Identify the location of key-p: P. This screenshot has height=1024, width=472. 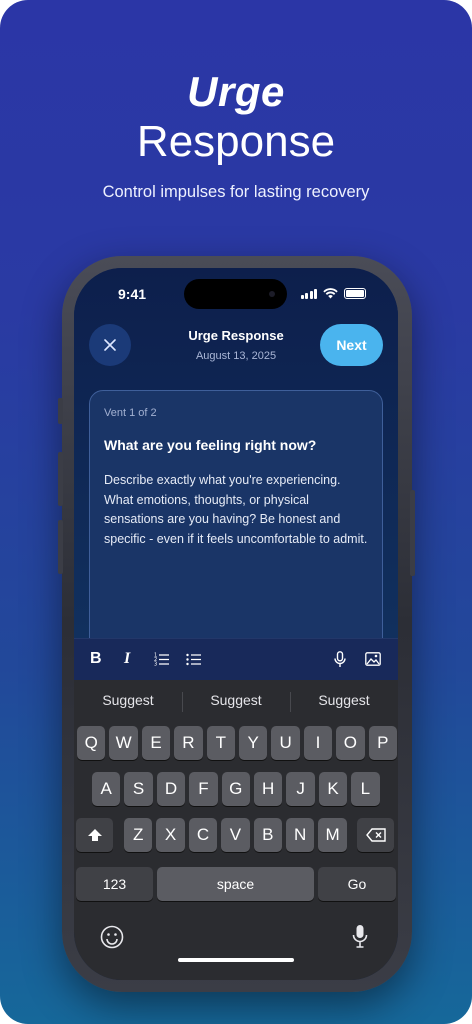
(382, 743).